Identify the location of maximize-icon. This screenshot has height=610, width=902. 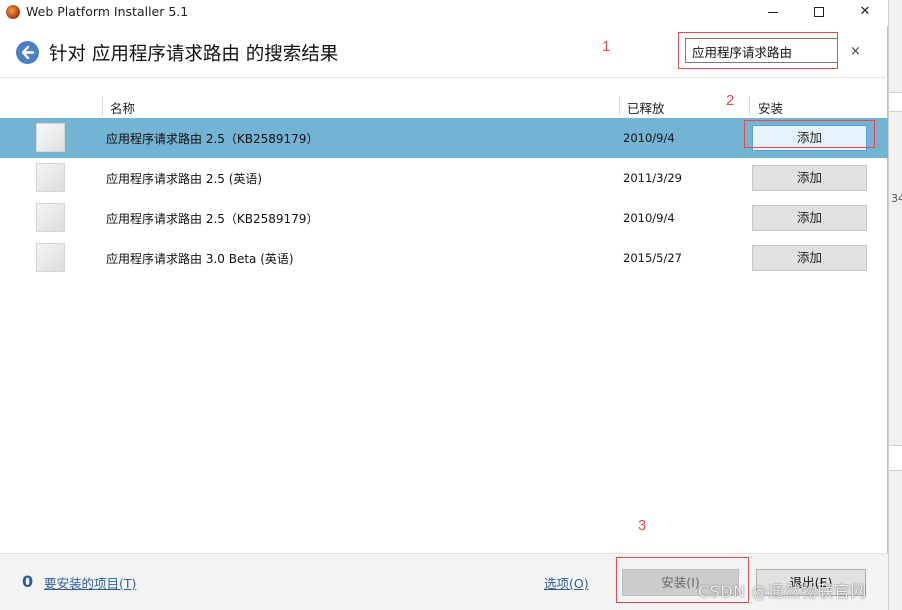
(819, 12).